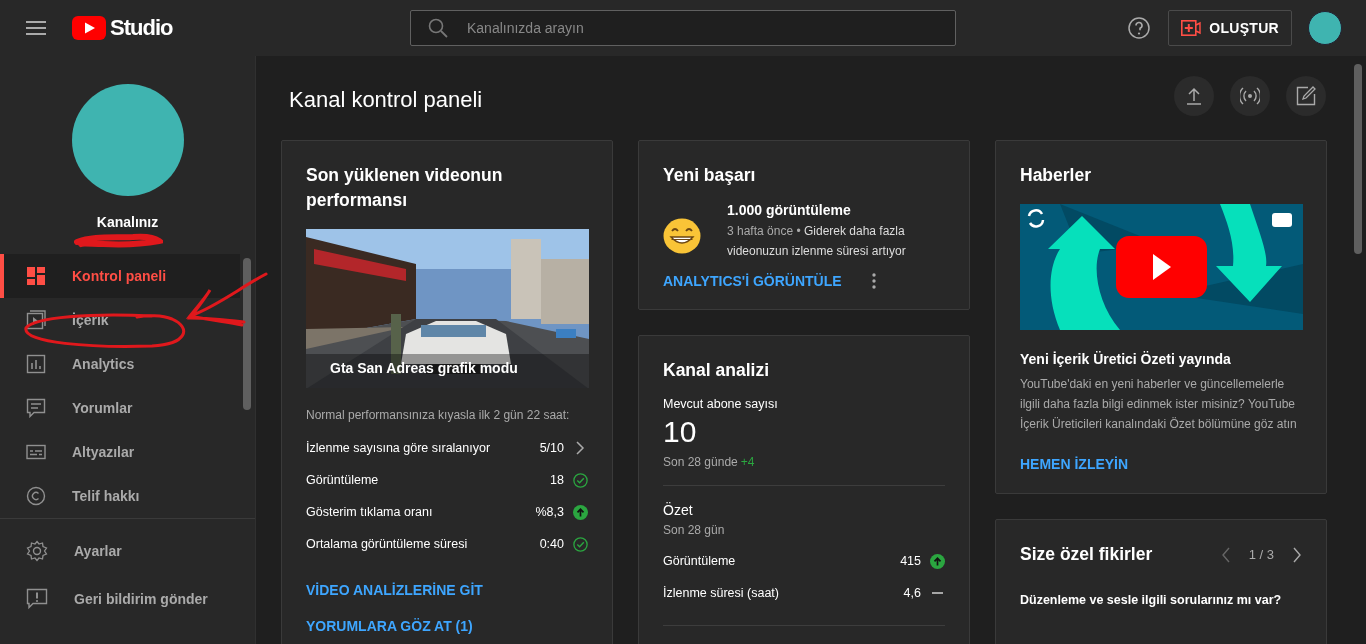 The height and width of the screenshot is (644, 1366). What do you see at coordinates (1191, 28) in the screenshot?
I see `video-plus-icon` at bounding box center [1191, 28].